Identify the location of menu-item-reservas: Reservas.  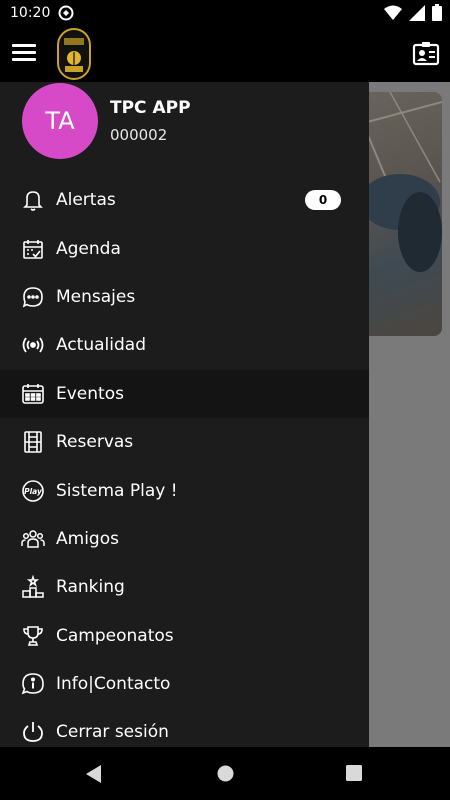
(184, 442).